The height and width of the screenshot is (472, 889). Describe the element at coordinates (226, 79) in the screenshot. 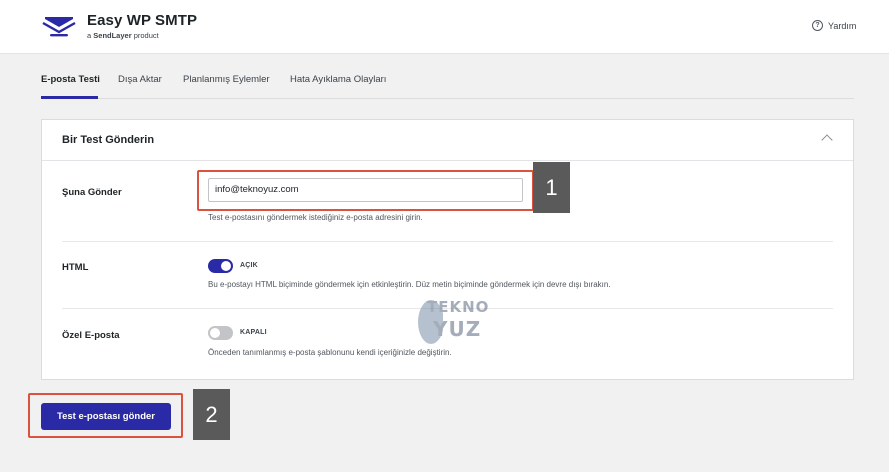

I see `tab-scheduled-actions: Planlanmış Eylemler` at that location.